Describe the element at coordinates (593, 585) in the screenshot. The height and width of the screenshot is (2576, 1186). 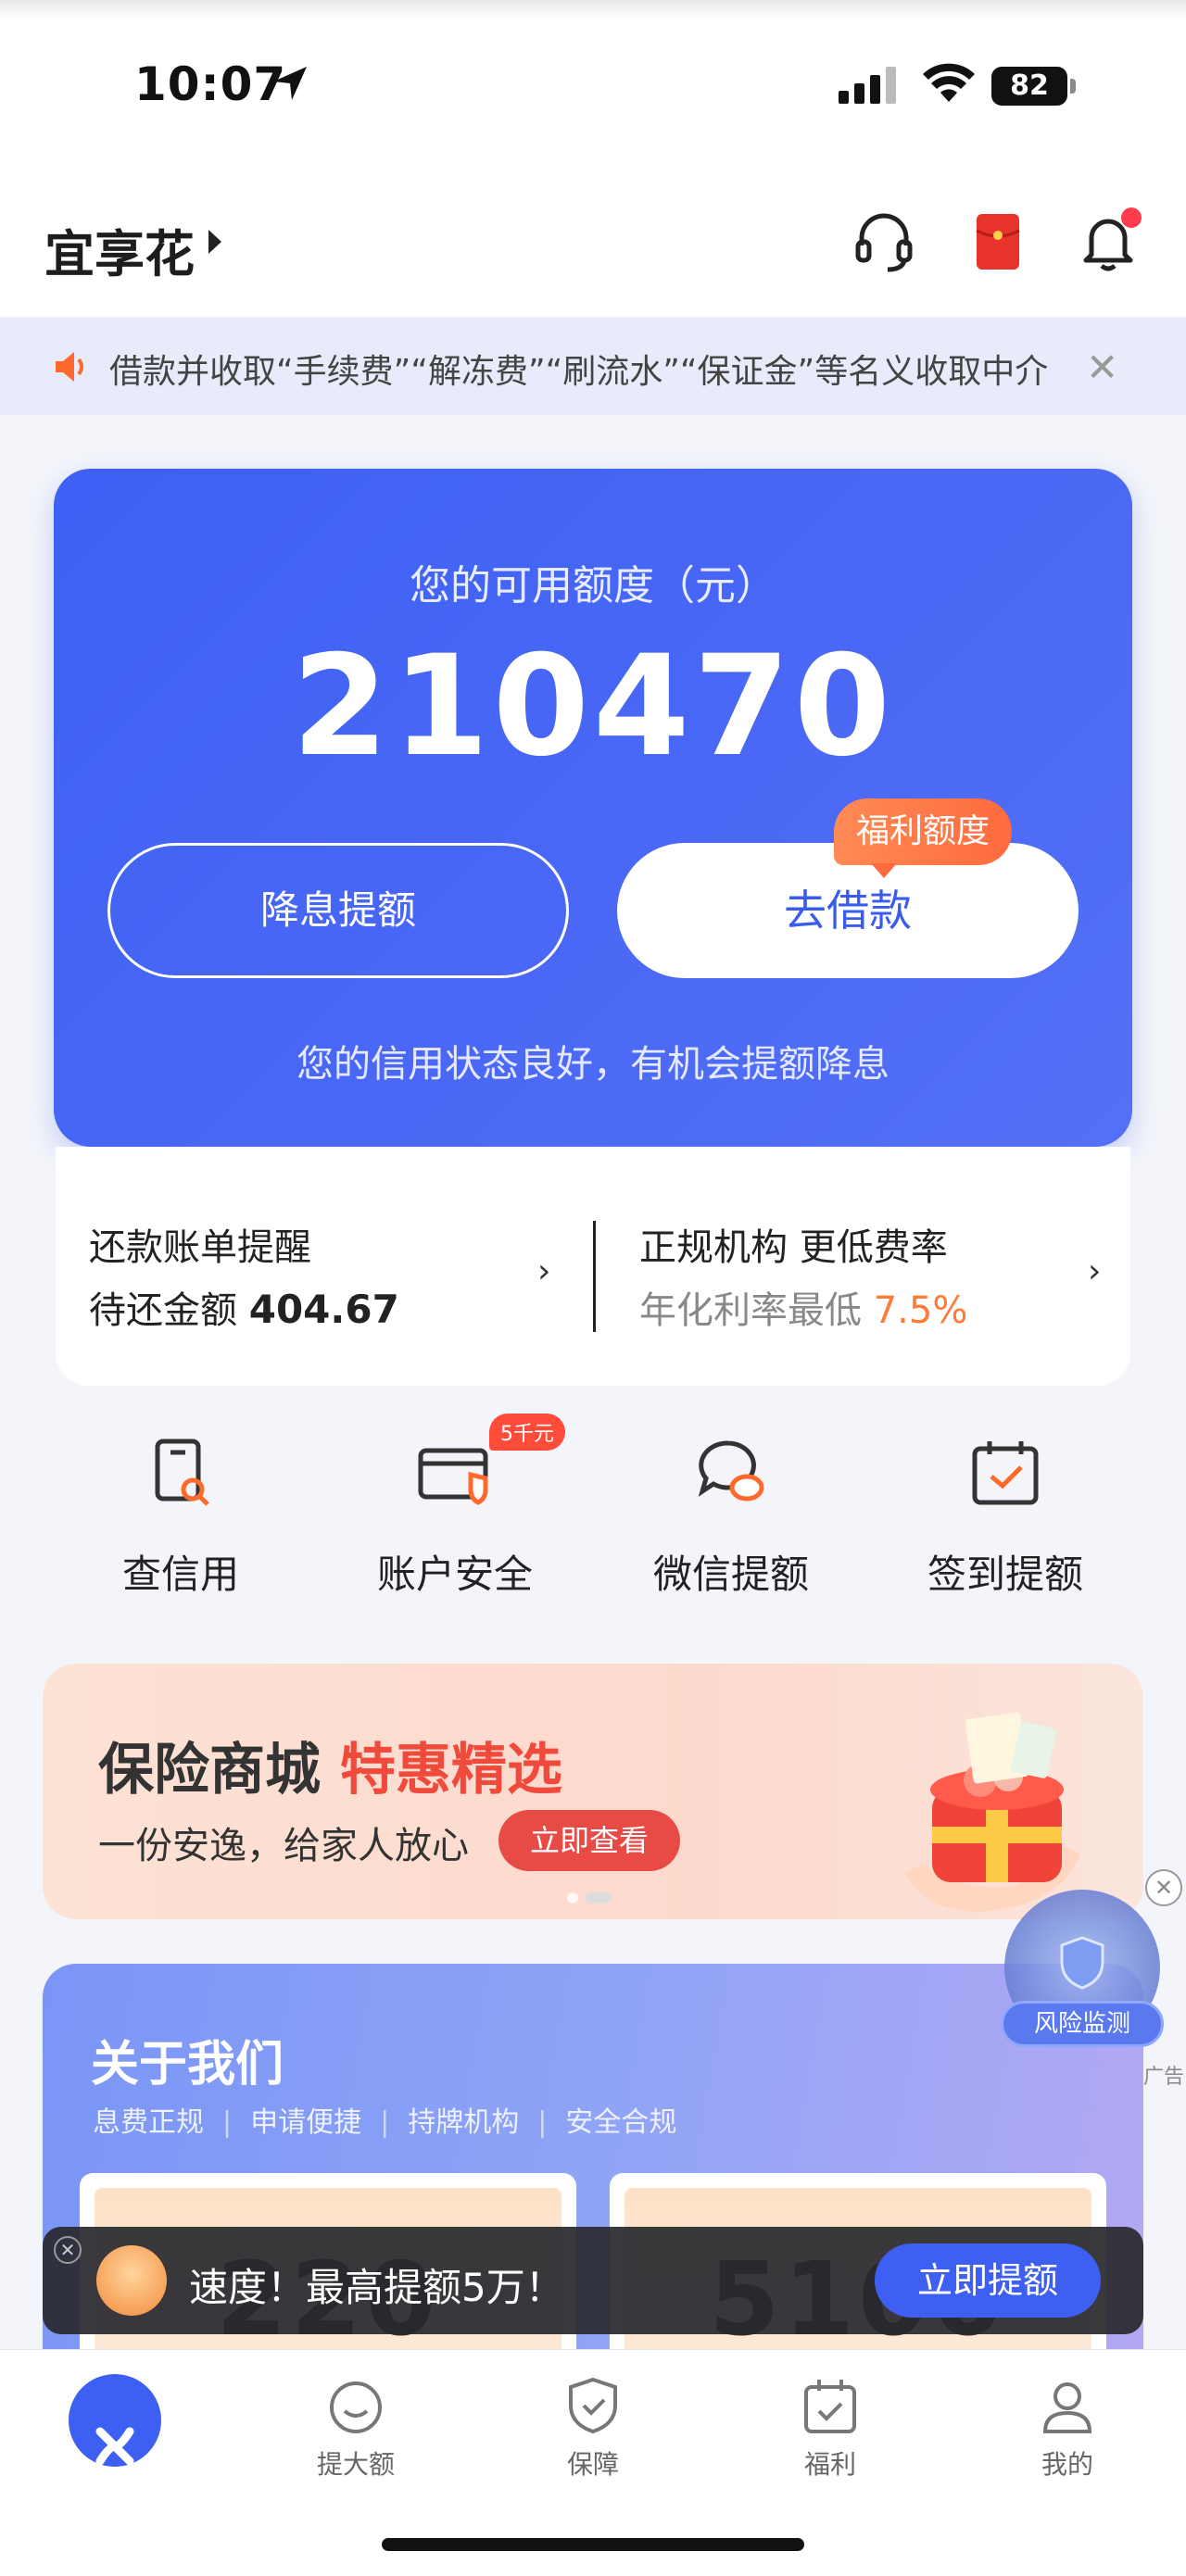
I see `credit-label: 您的可用额度（元）` at that location.